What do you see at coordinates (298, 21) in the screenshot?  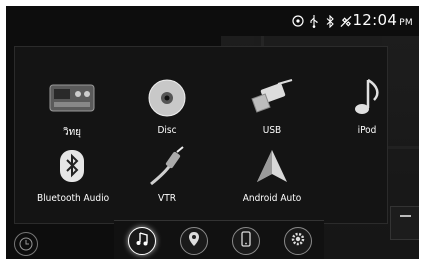 I see `disc-status-icon` at bounding box center [298, 21].